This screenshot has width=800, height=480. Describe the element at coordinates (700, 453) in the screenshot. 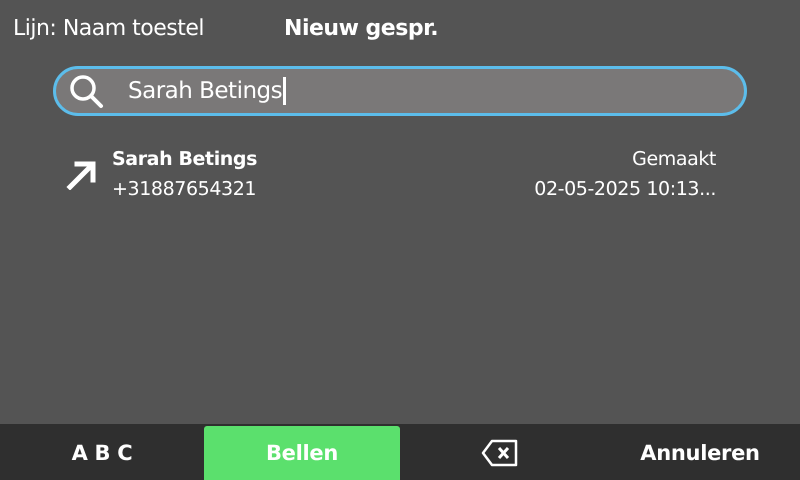

I see `softkey: Annuleren` at that location.